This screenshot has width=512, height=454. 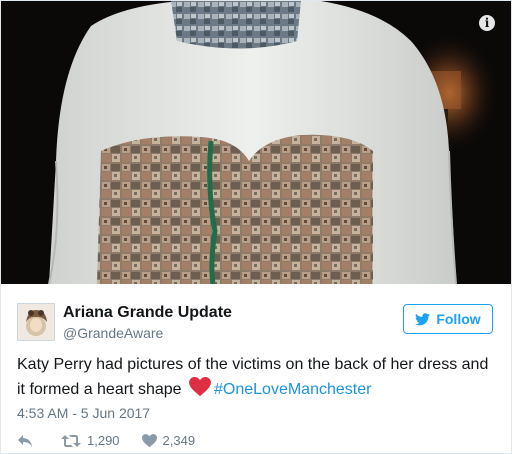 What do you see at coordinates (200, 387) in the screenshot?
I see `red-heart-emoji-icon` at bounding box center [200, 387].